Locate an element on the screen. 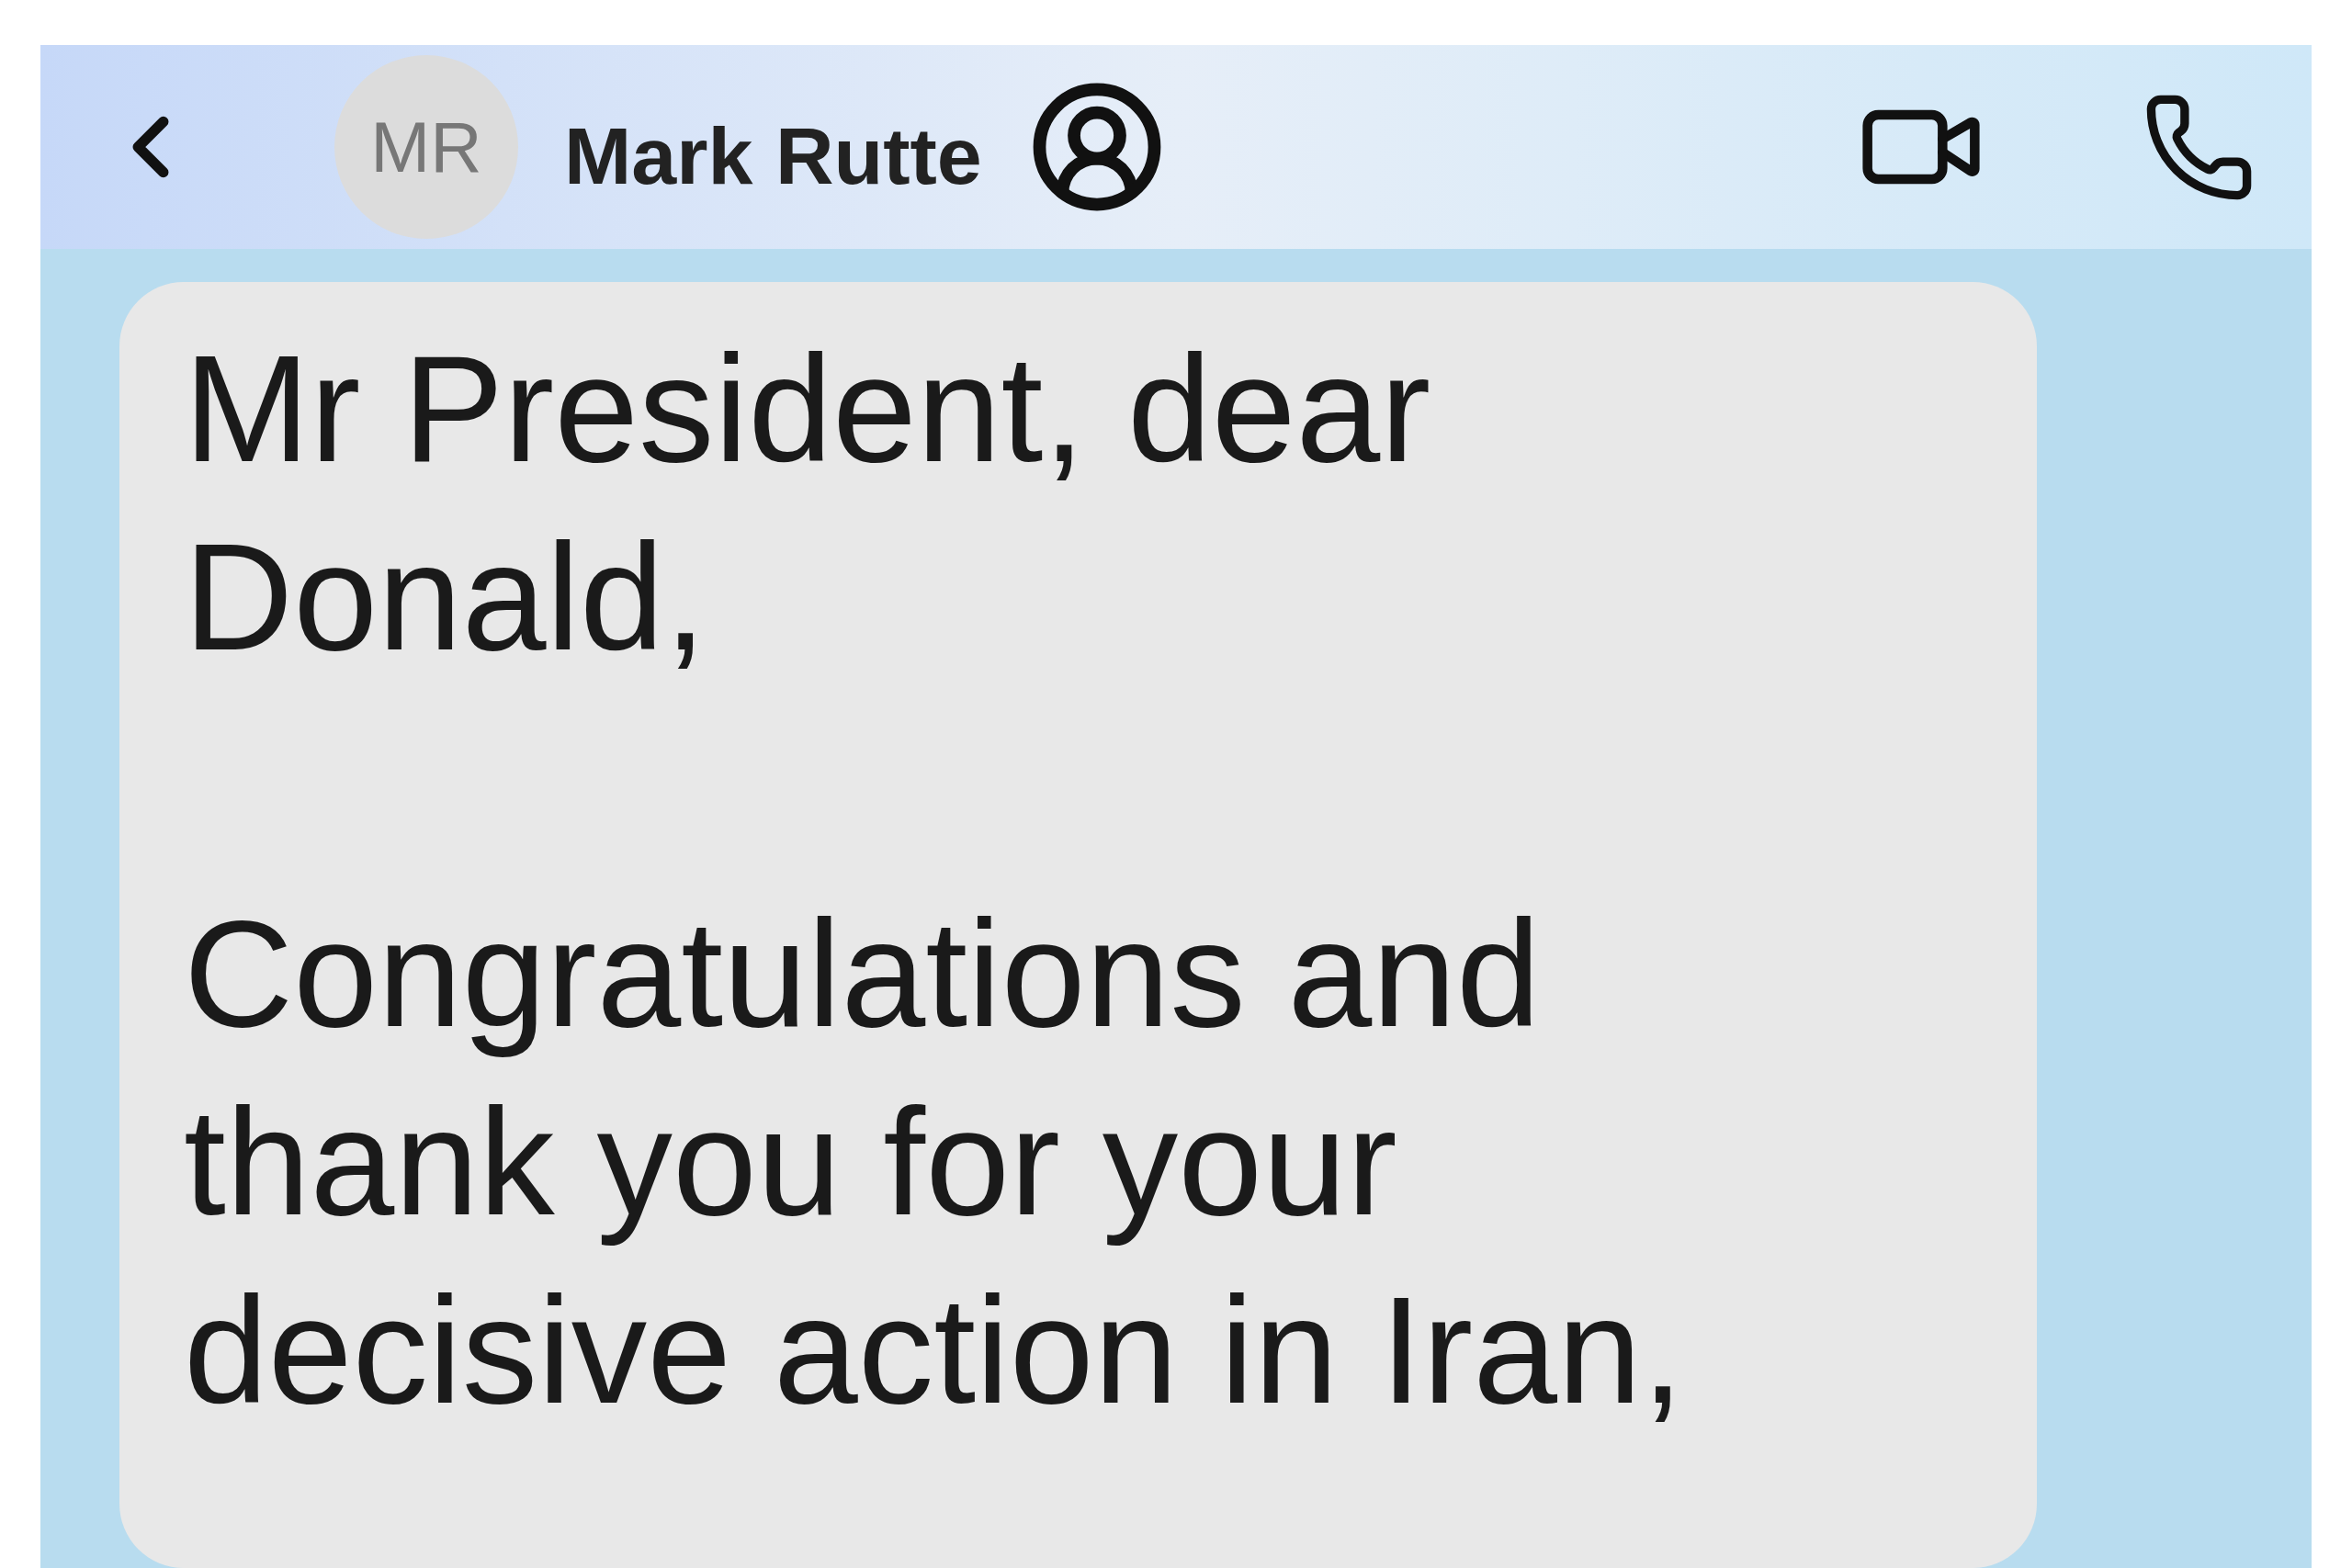 This screenshot has width=2352, height=1568. contact-name: Mark Rutte is located at coordinates (773, 156).